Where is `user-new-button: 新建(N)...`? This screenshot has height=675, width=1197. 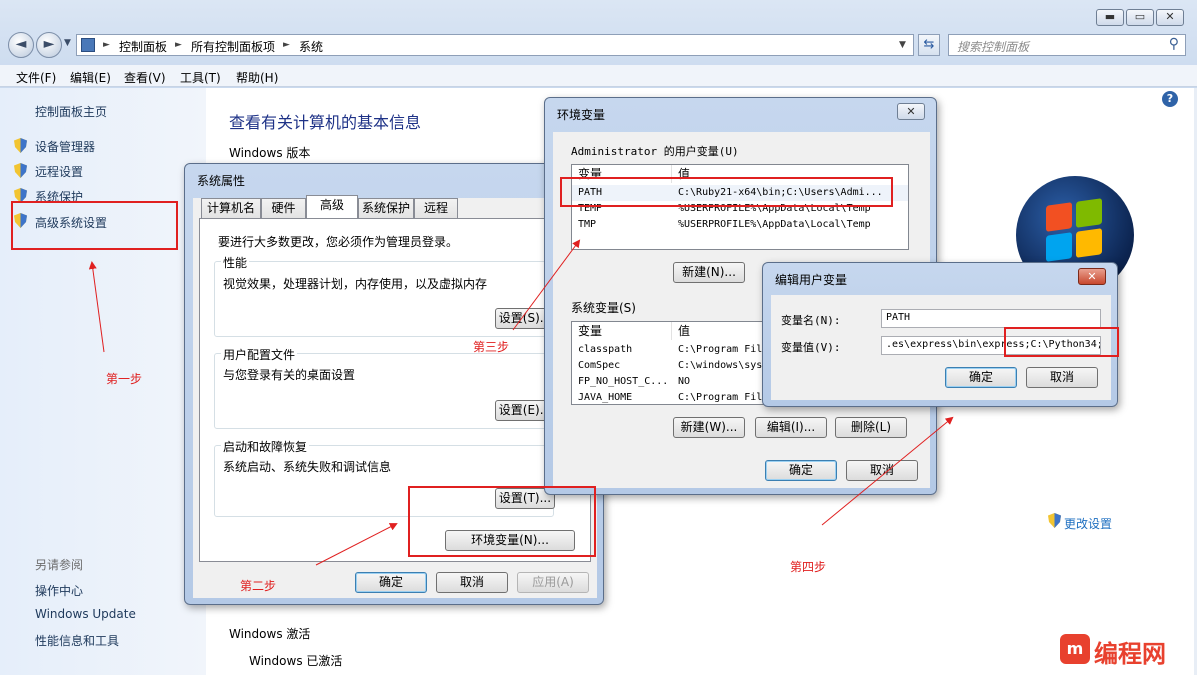
user-new-button: 新建(N)... is located at coordinates (709, 272).